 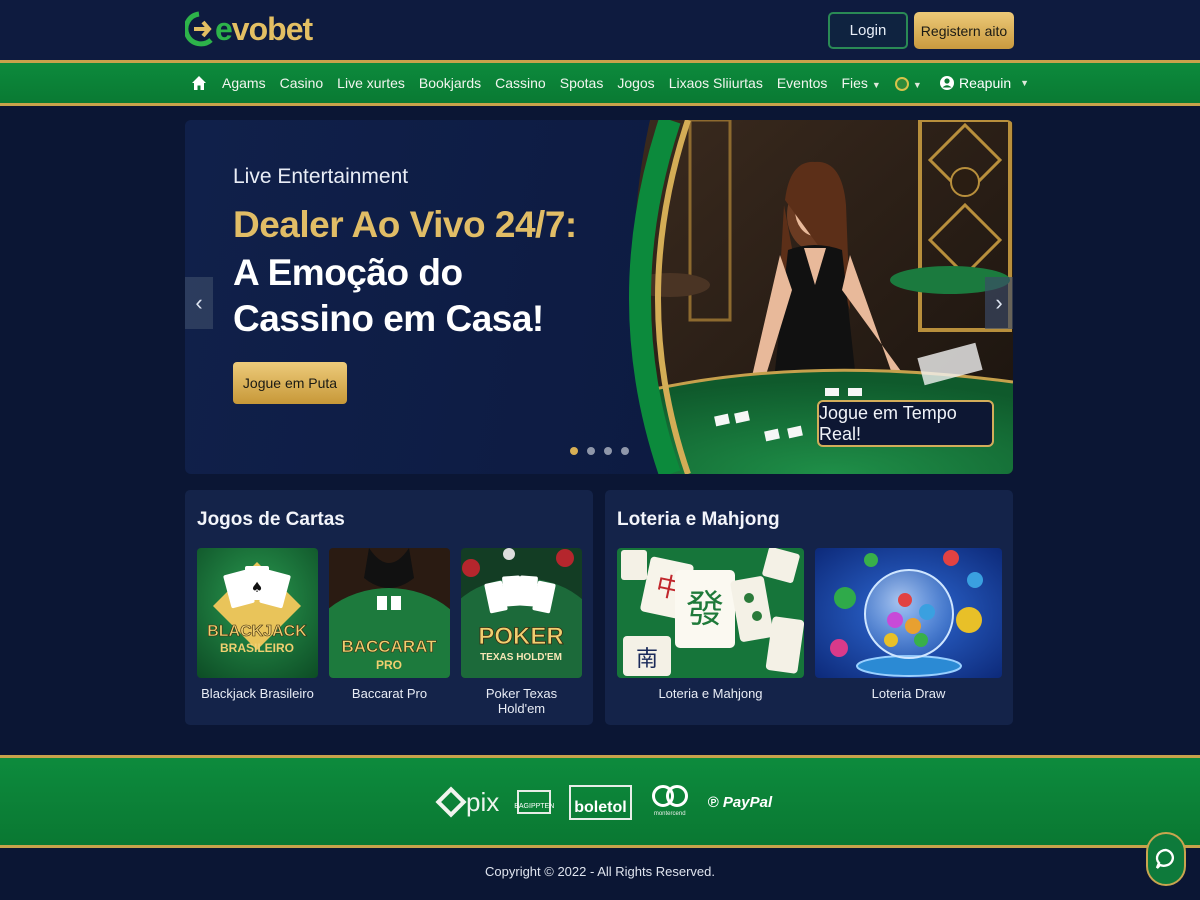 What do you see at coordinates (600, 871) in the screenshot?
I see `copyright-text: Copyright © 2022 - All Rights Reserved.` at bounding box center [600, 871].